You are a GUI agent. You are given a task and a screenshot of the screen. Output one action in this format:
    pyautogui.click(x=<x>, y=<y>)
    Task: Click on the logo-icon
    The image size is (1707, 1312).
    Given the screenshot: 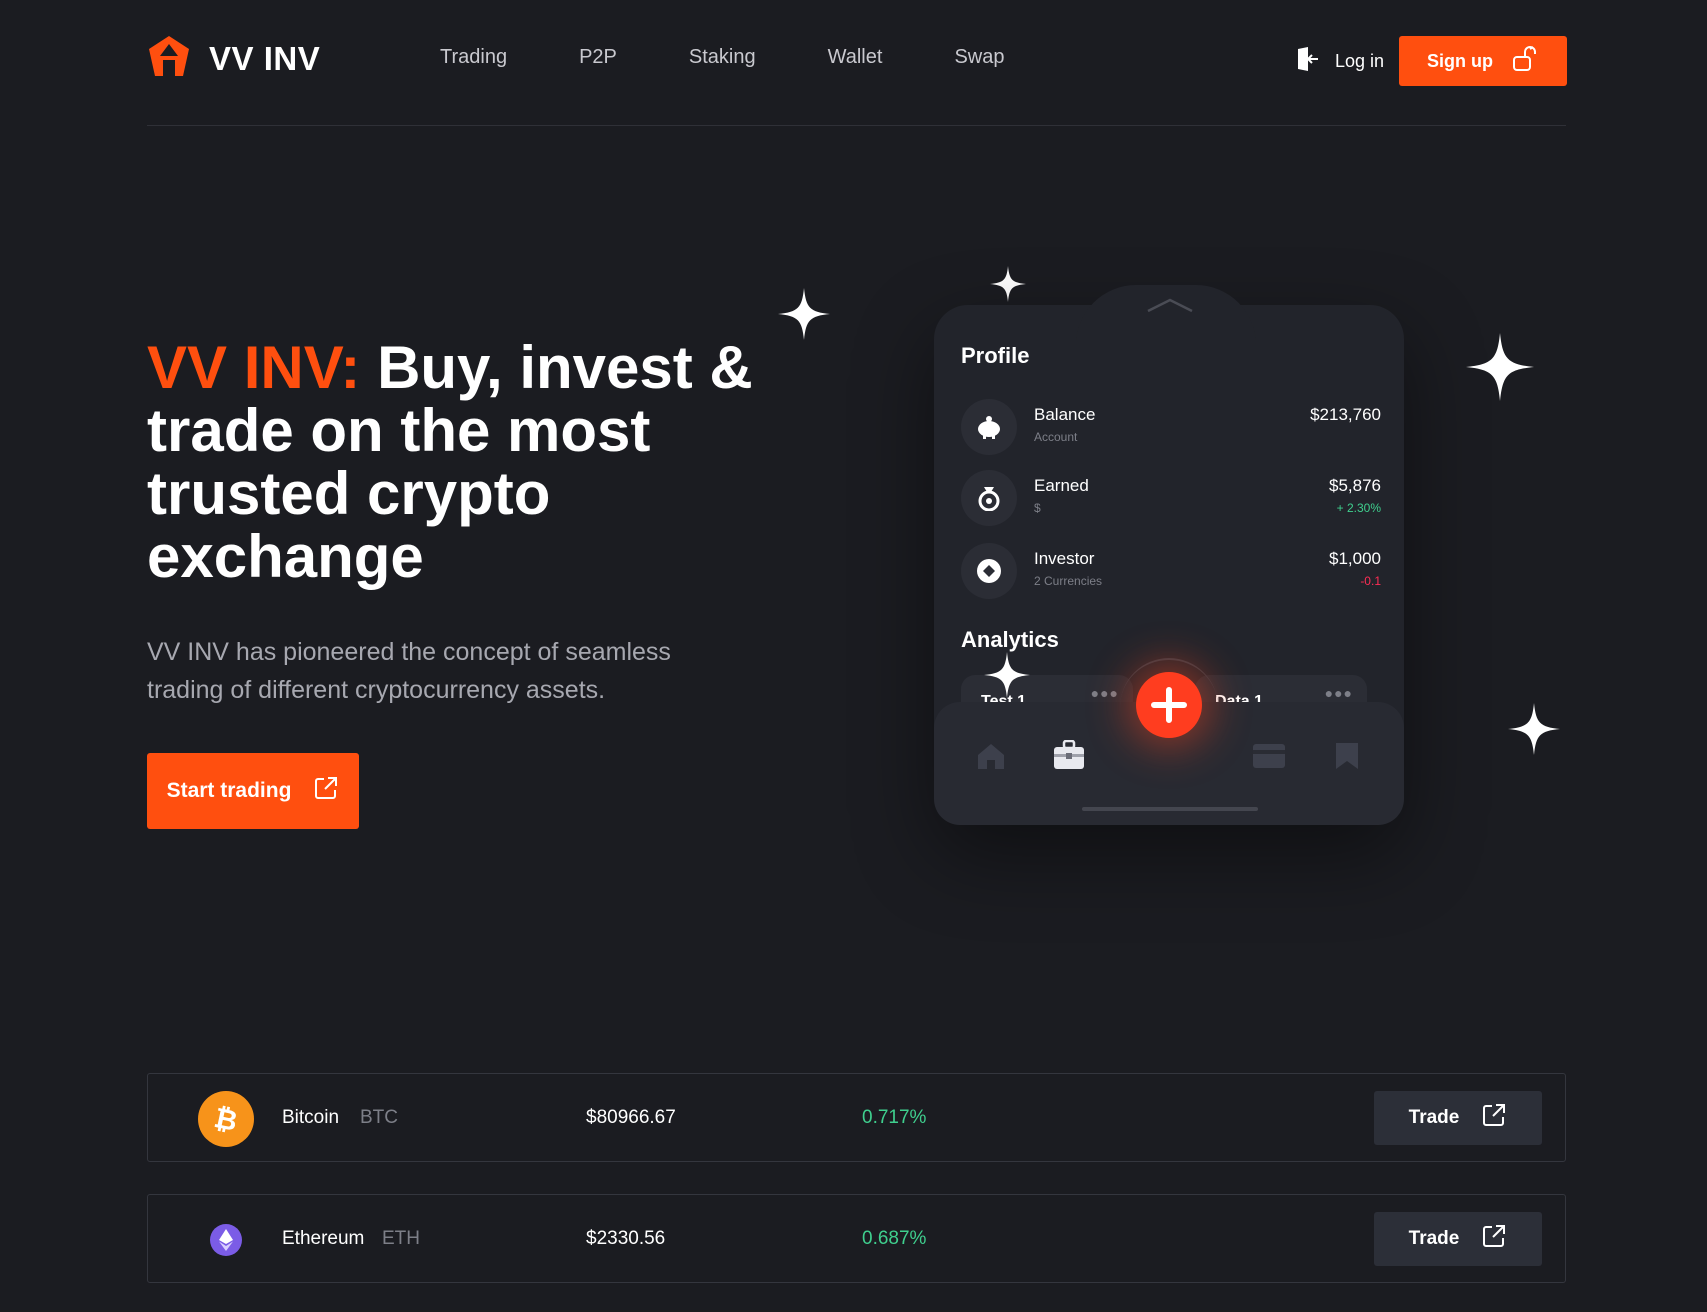 What is the action you would take?
    pyautogui.click(x=169, y=58)
    